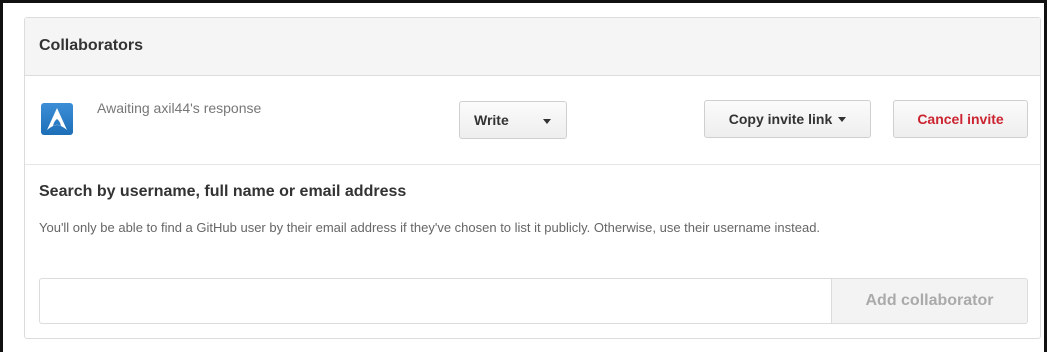 This screenshot has width=1047, height=352. Describe the element at coordinates (179, 108) in the screenshot. I see `awaiting-response-text: Awaiting axil44's response` at that location.